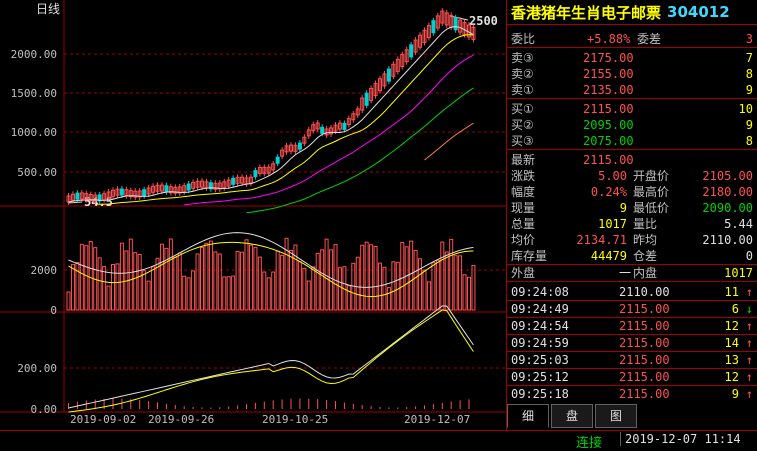 The height and width of the screenshot is (451, 757). What do you see at coordinates (632, 377) in the screenshot?
I see `tick-row: 09:25:12 2115.00 12 ↑` at bounding box center [632, 377].